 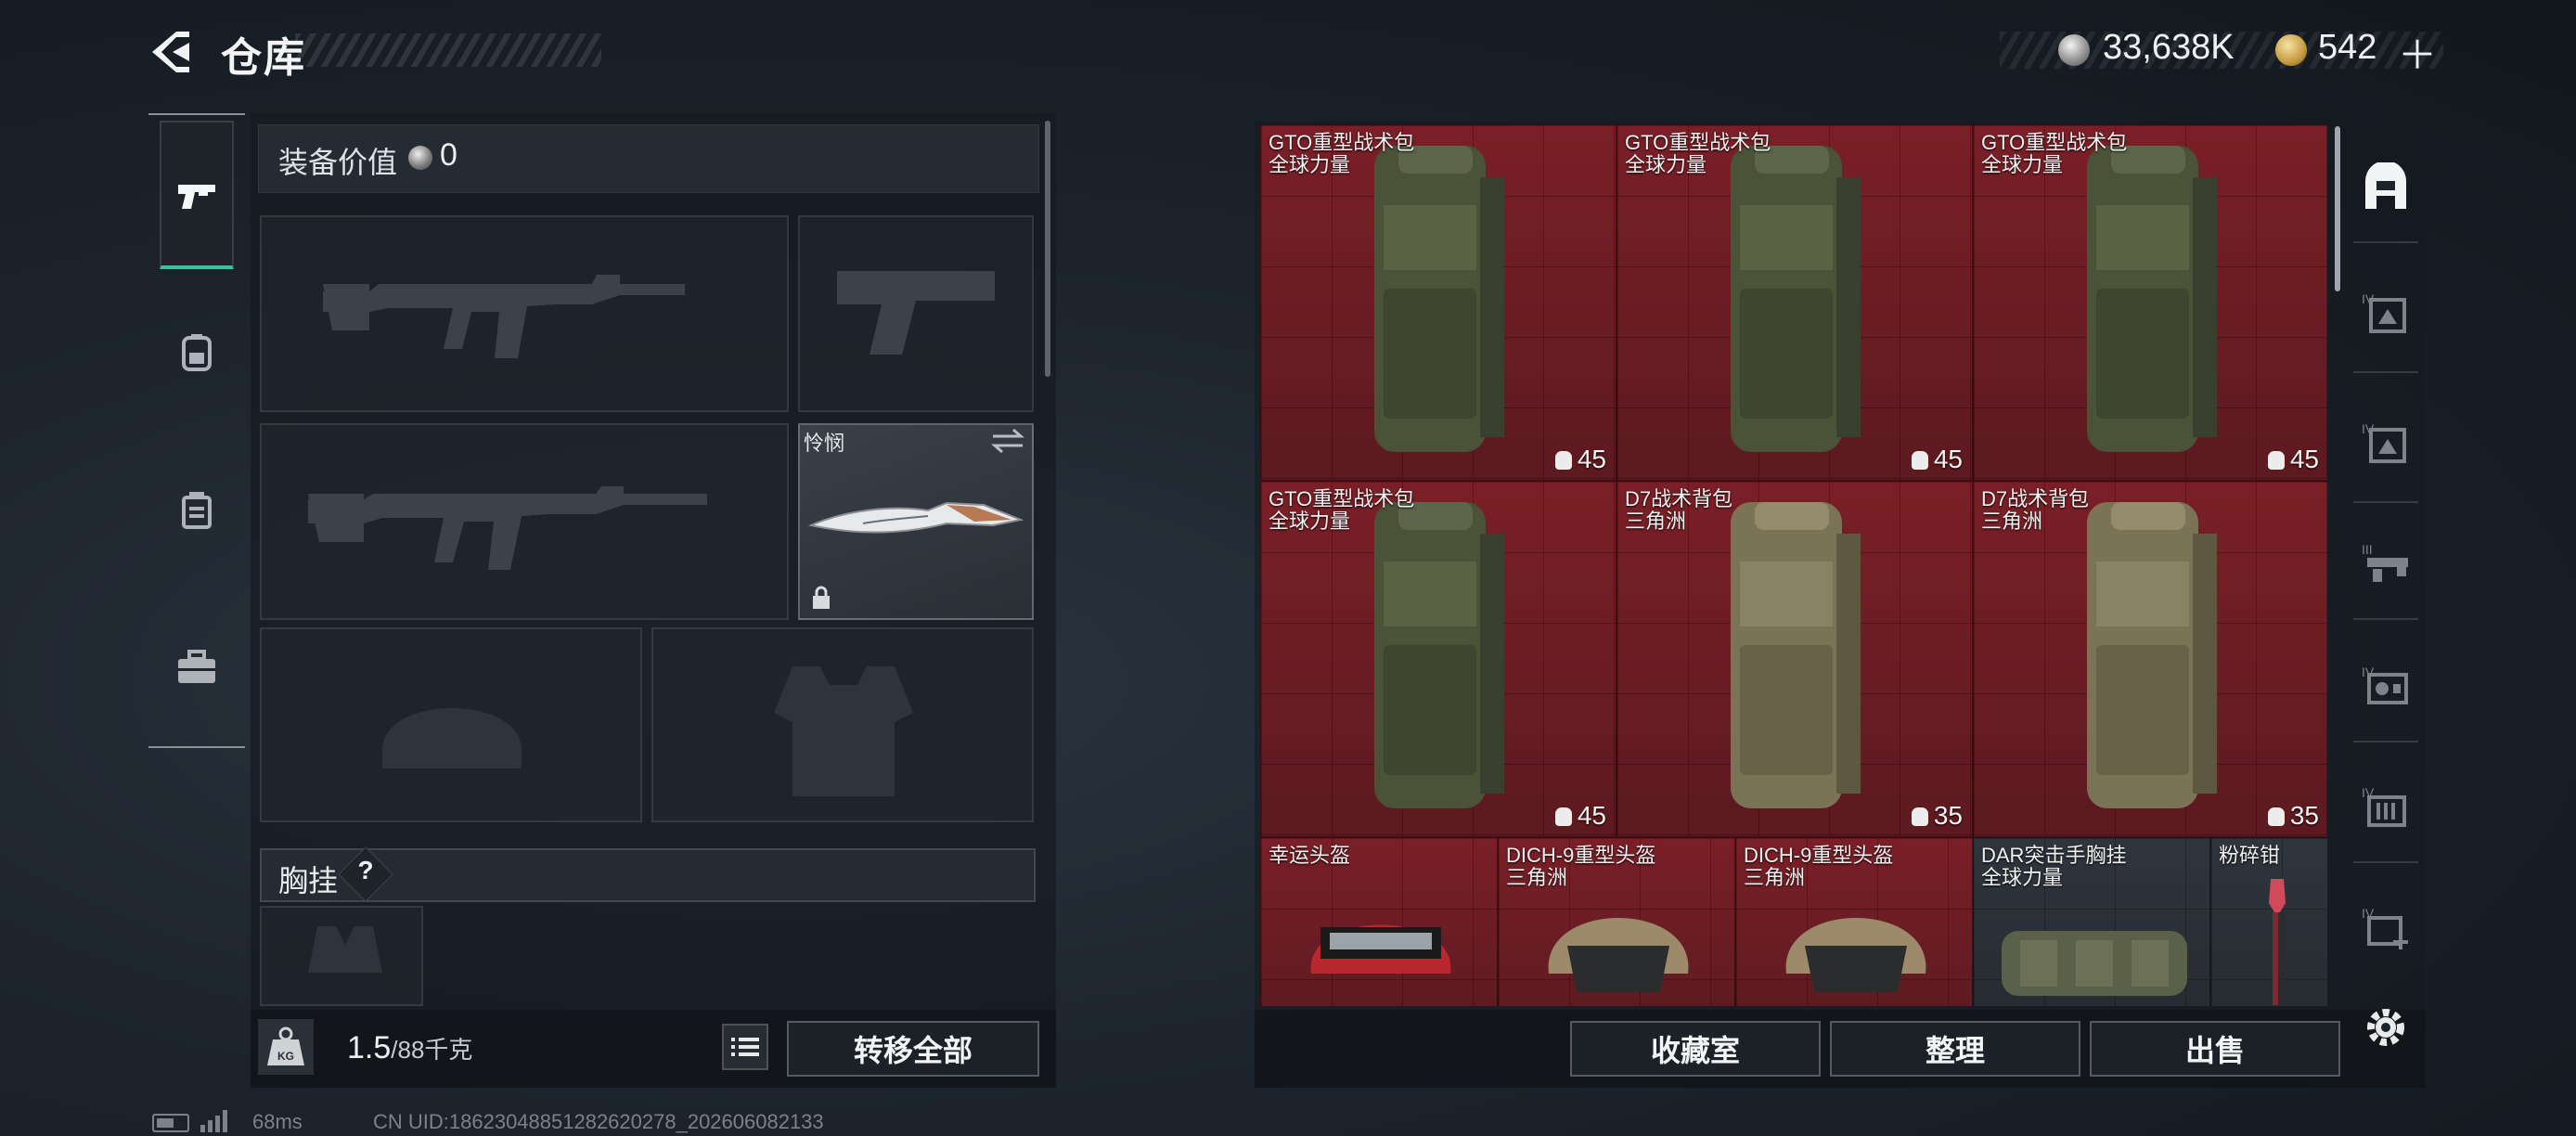 I want to click on loadout-scrollbar, so click(x=1047, y=249).